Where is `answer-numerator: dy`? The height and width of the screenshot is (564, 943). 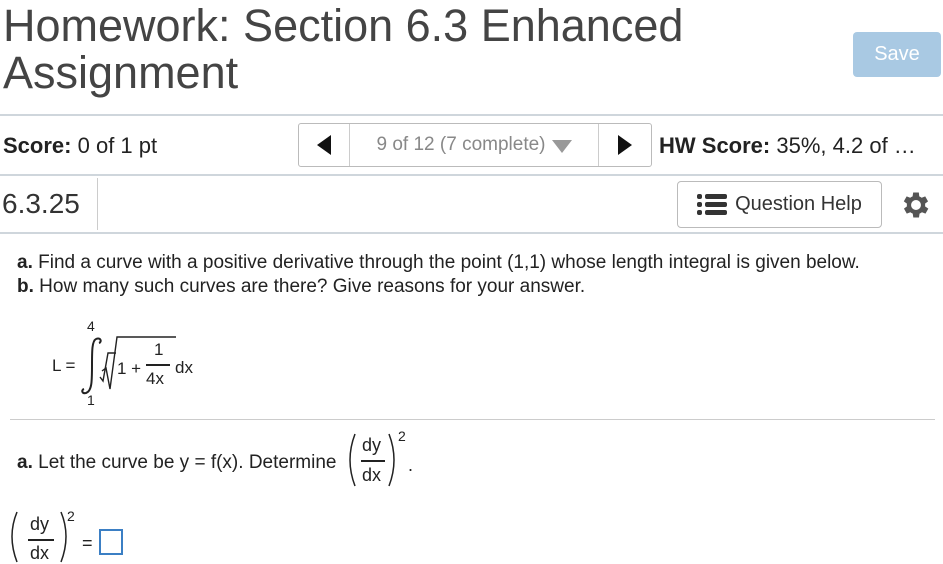
answer-numerator: dy is located at coordinates (40, 524).